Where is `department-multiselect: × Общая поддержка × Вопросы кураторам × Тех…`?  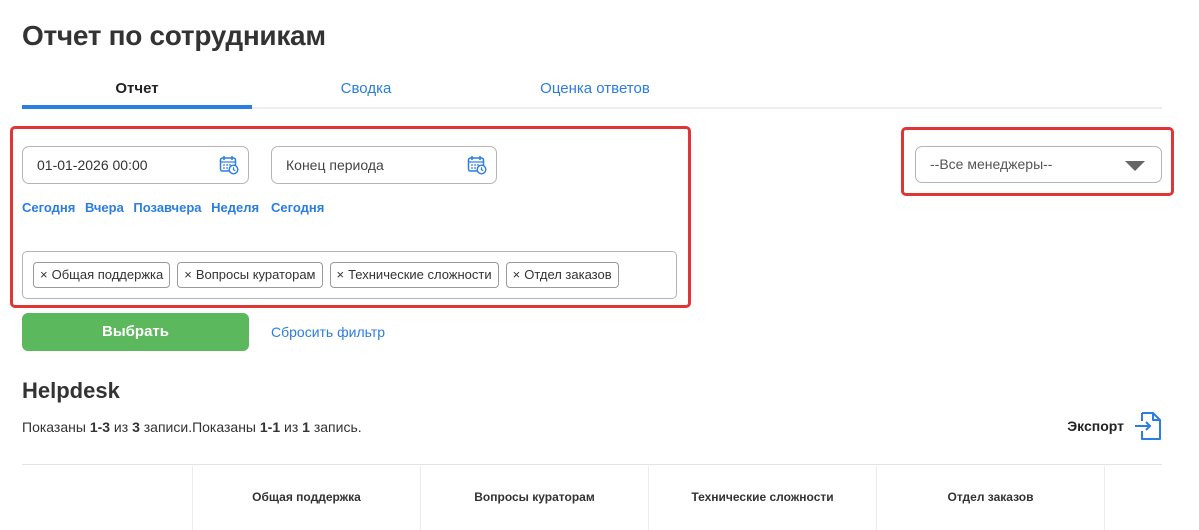
department-multiselect: × Общая поддержка × Вопросы кураторам × Тех… is located at coordinates (349, 275).